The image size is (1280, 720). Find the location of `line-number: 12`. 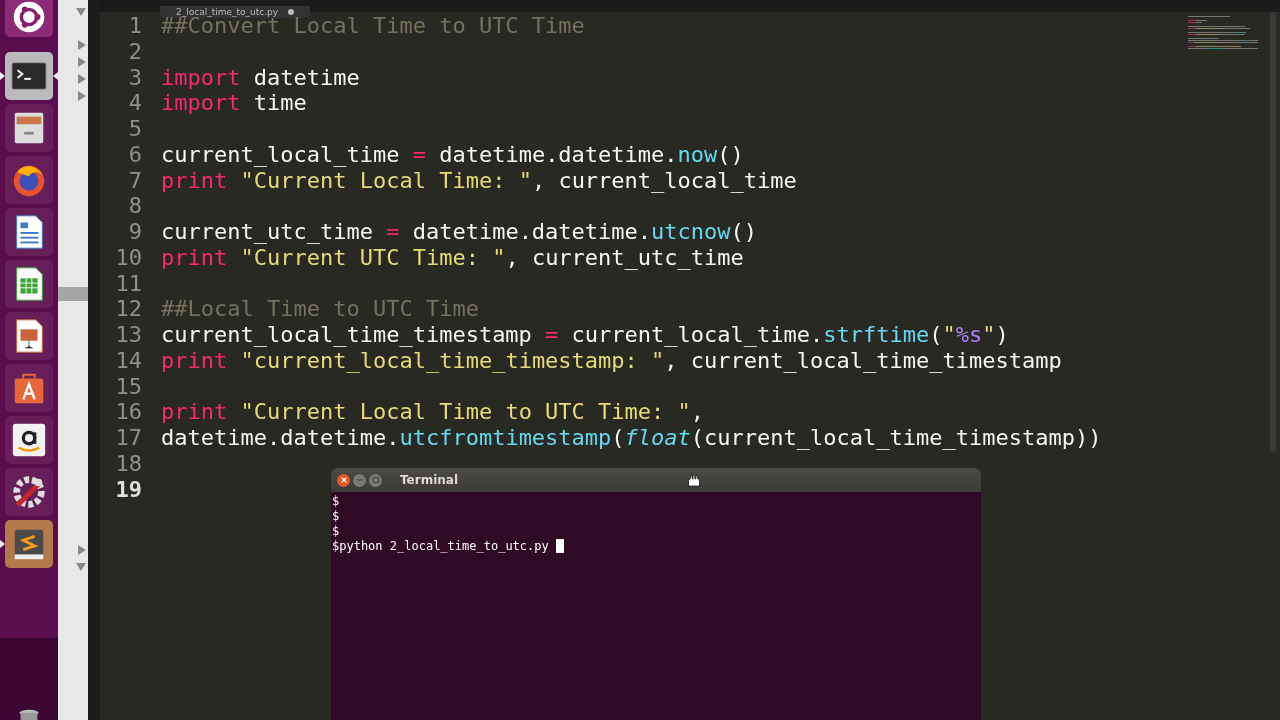

line-number: 12 is located at coordinates (128, 309).